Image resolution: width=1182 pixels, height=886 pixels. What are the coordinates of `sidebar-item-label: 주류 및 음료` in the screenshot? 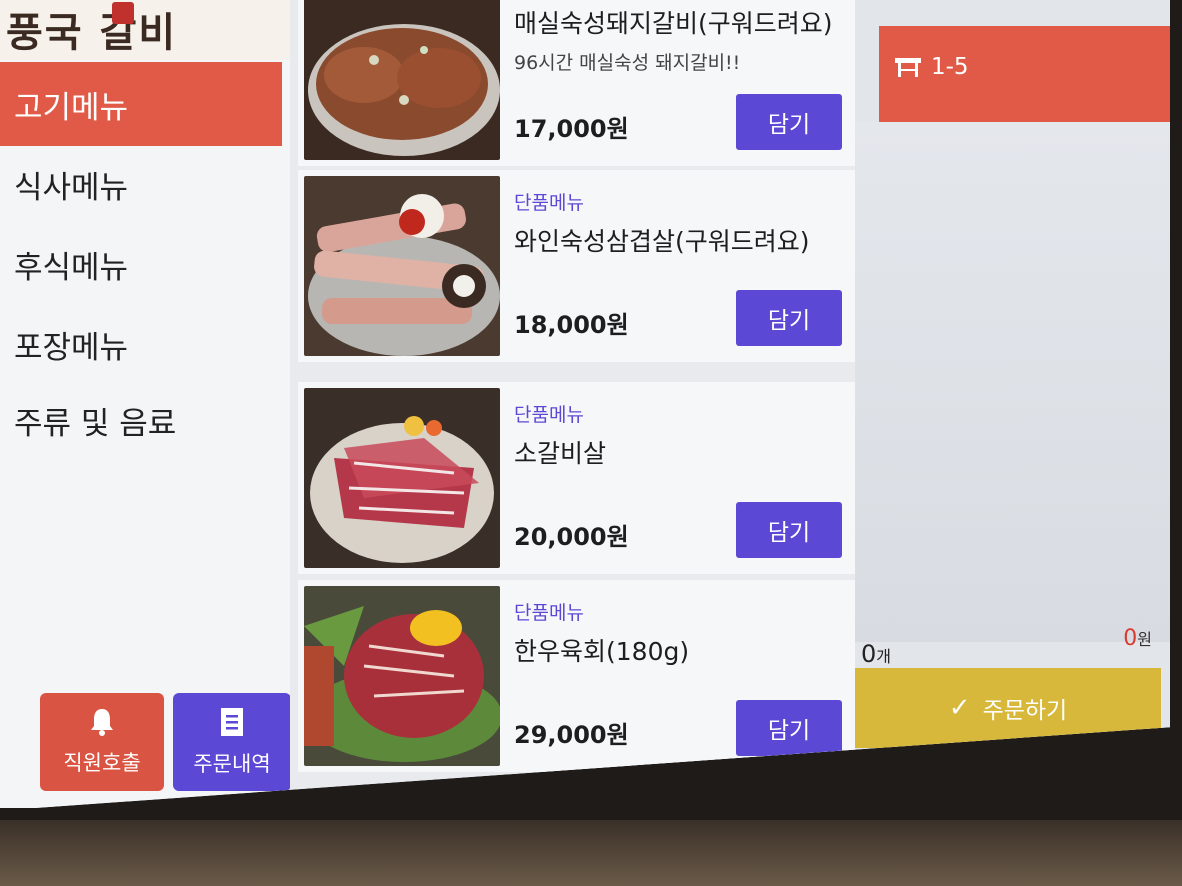 It's located at (95, 423).